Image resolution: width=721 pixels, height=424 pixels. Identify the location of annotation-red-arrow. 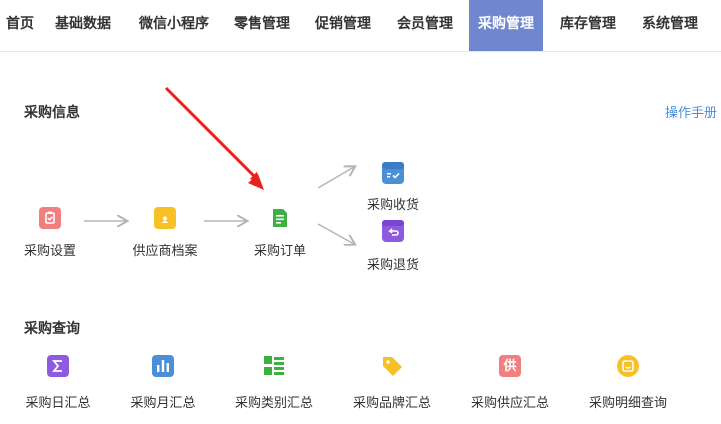
(212, 134).